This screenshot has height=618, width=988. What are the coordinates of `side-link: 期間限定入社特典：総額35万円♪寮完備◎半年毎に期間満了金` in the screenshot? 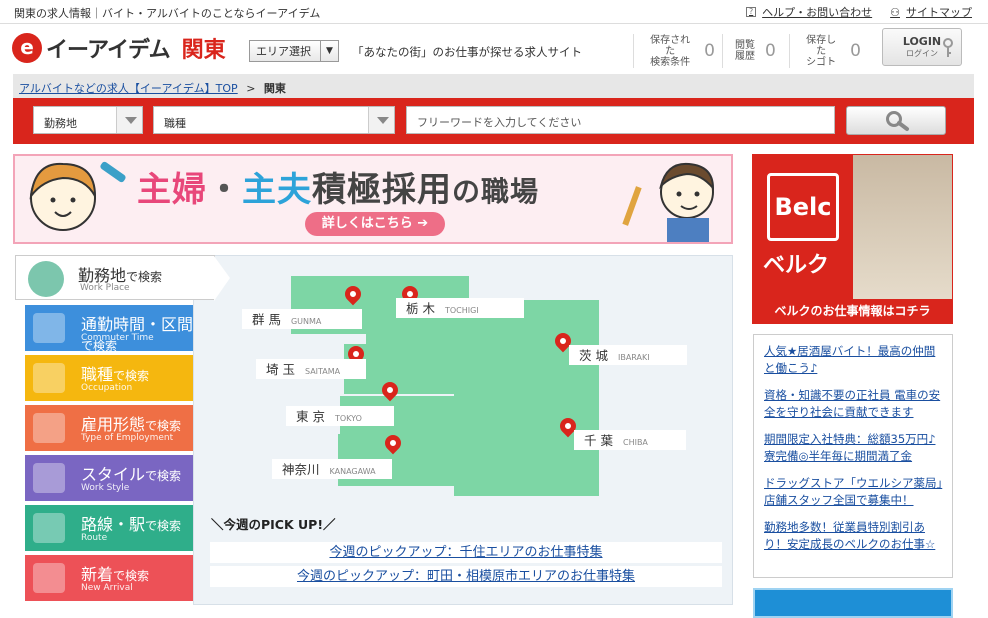 It's located at (855, 448).